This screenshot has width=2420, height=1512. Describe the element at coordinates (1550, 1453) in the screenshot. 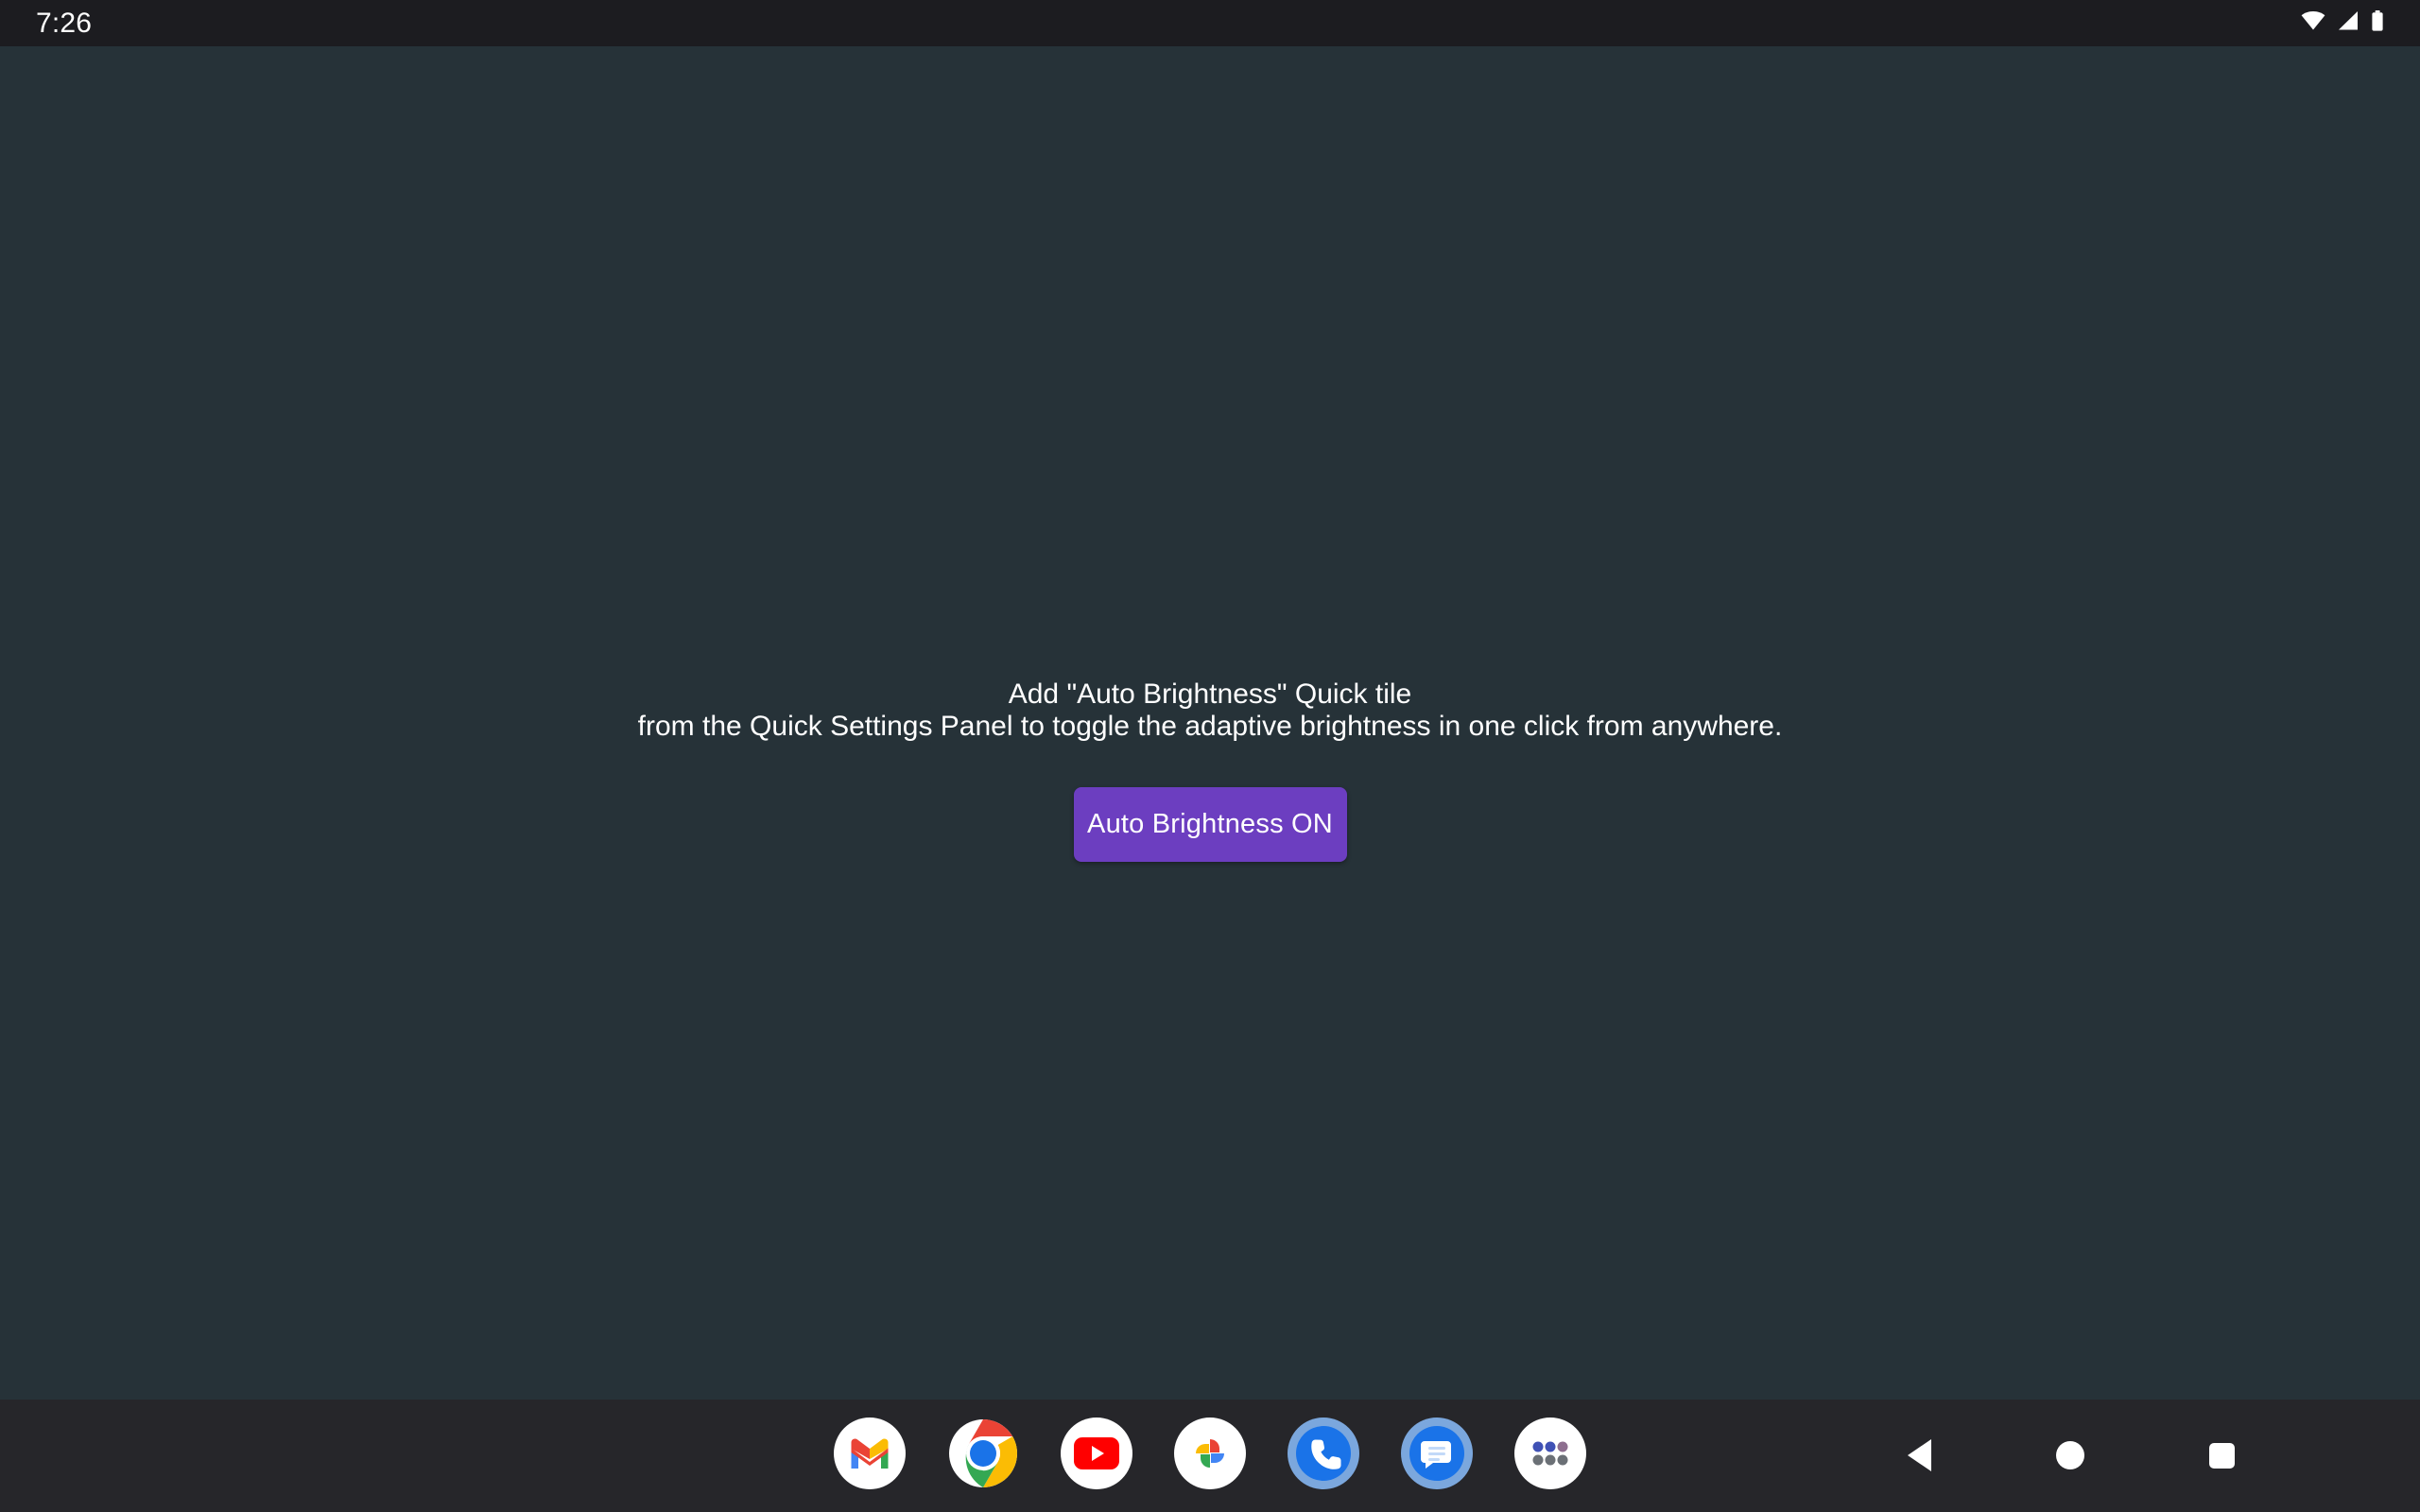

I see `app-drawer-icon` at that location.